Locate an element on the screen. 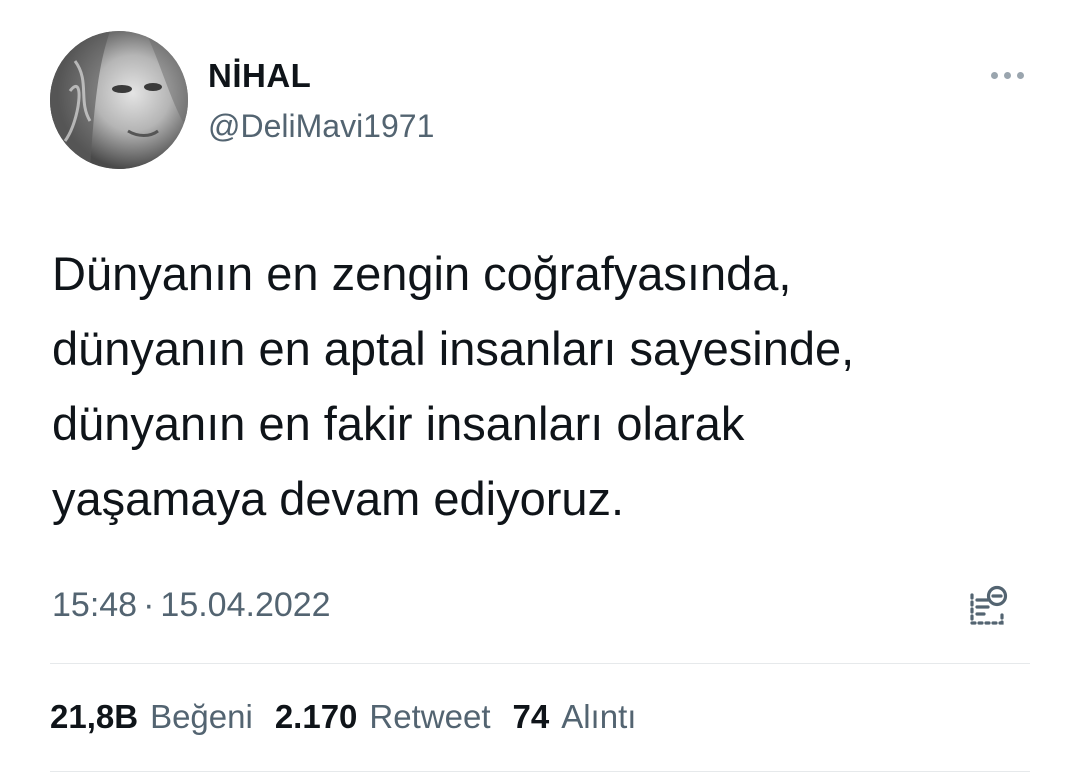  quotes-stat: 74 Alıntı is located at coordinates (574, 717).